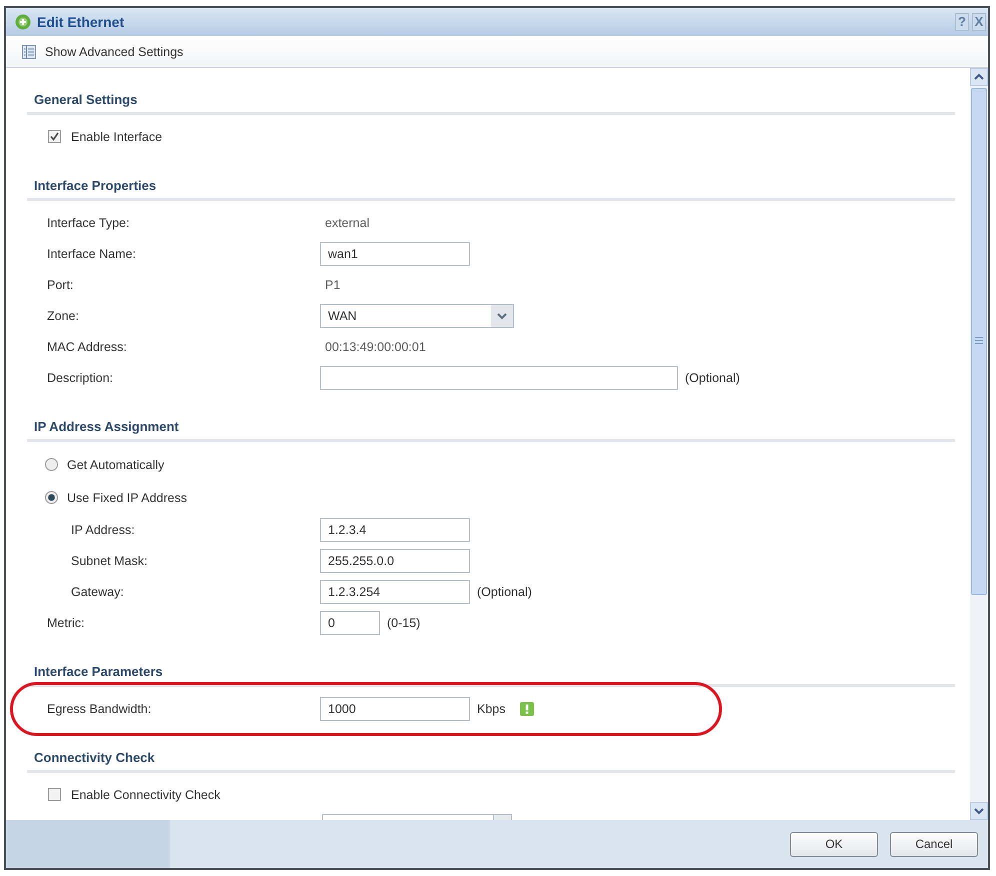 The height and width of the screenshot is (876, 996). What do you see at coordinates (834, 844) in the screenshot?
I see `dialog-button: OK` at bounding box center [834, 844].